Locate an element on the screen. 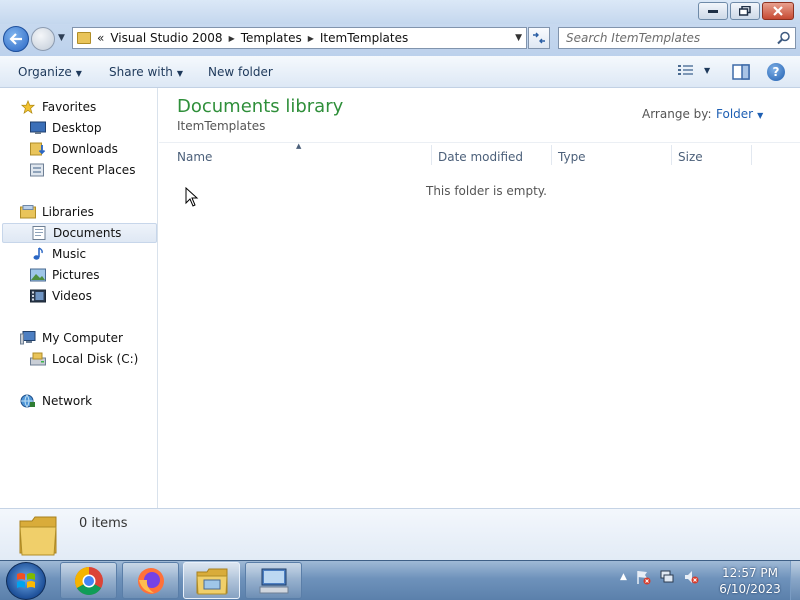 The image size is (800, 600). star-icon is located at coordinates (28, 107).